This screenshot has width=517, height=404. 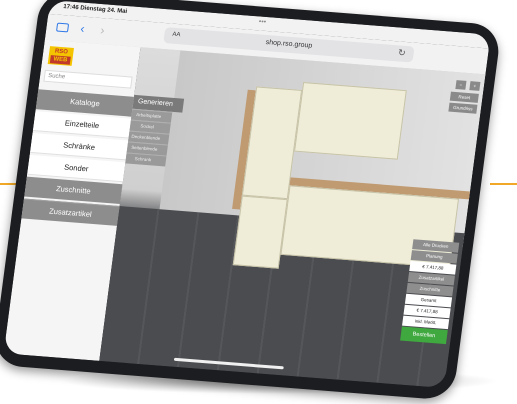 I want to click on rso-logo: RSO WEB, so click(x=60, y=56).